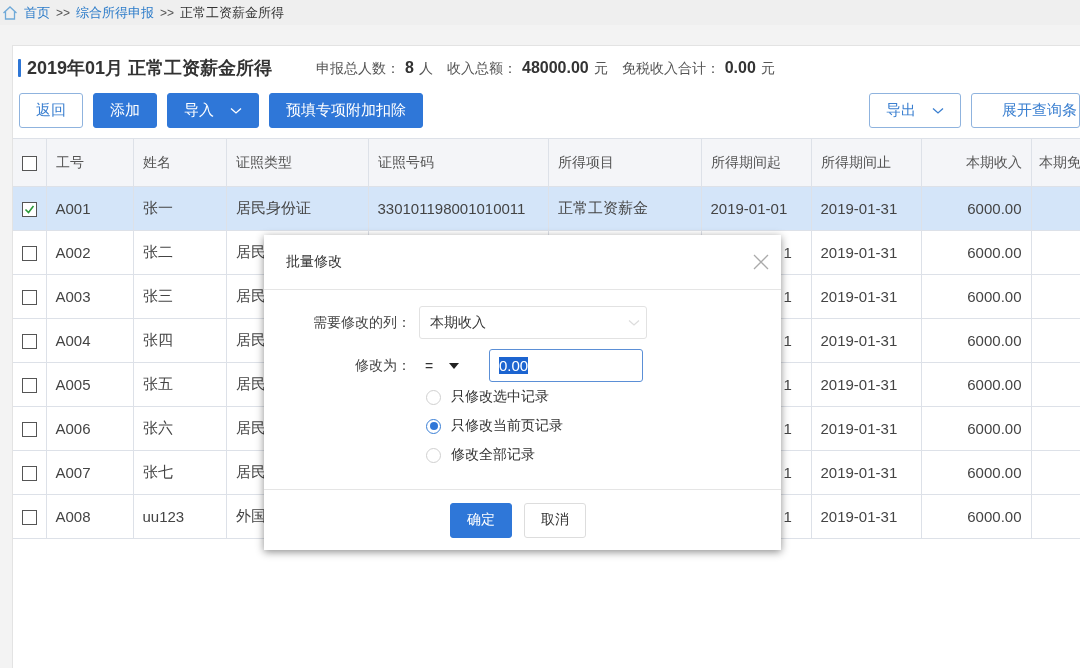  Describe the element at coordinates (273, 207) in the screenshot. I see `table-cell: 居民身份证` at that location.